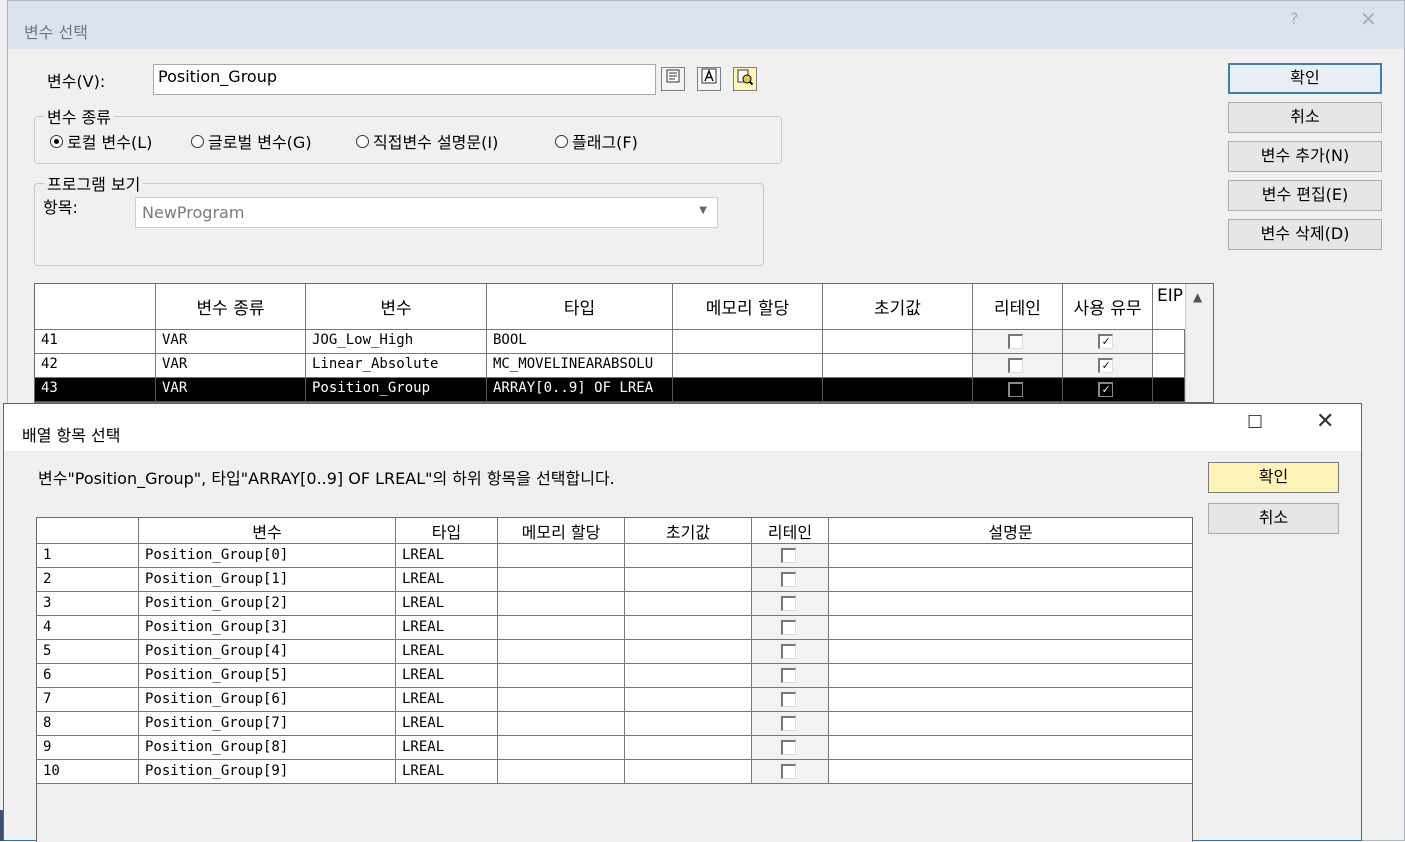  I want to click on scroll-up-arrow-icon: ▲, so click(1197, 297).